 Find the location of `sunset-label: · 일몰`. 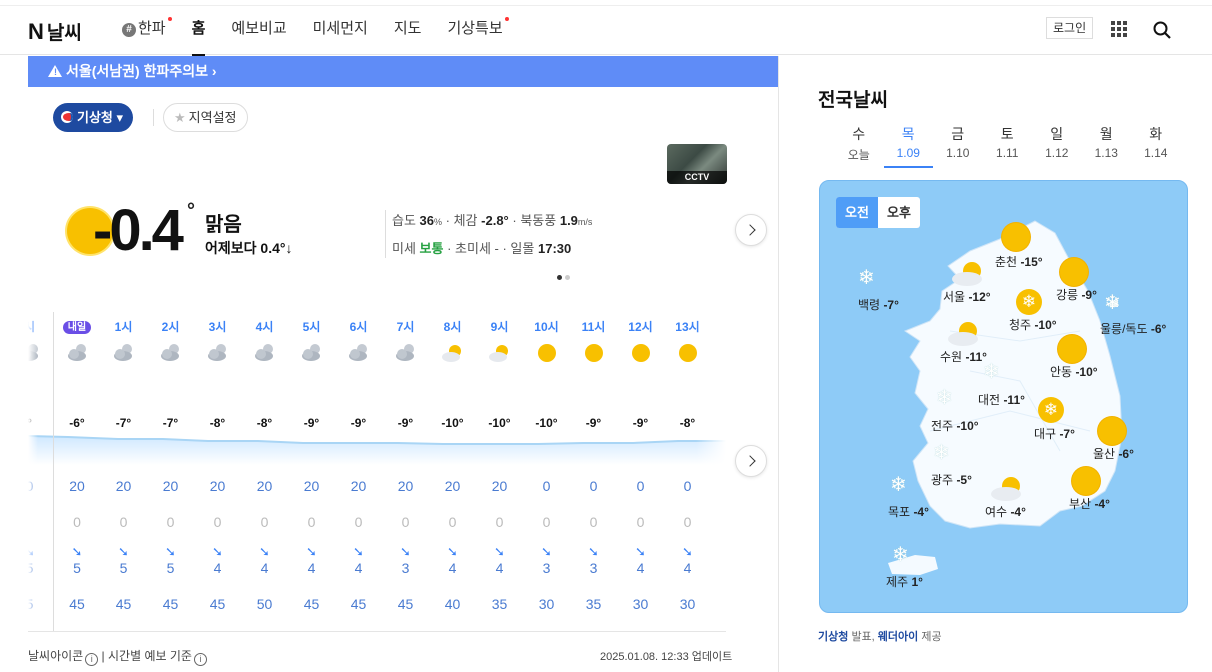

sunset-label: · 일몰 is located at coordinates (518, 248).